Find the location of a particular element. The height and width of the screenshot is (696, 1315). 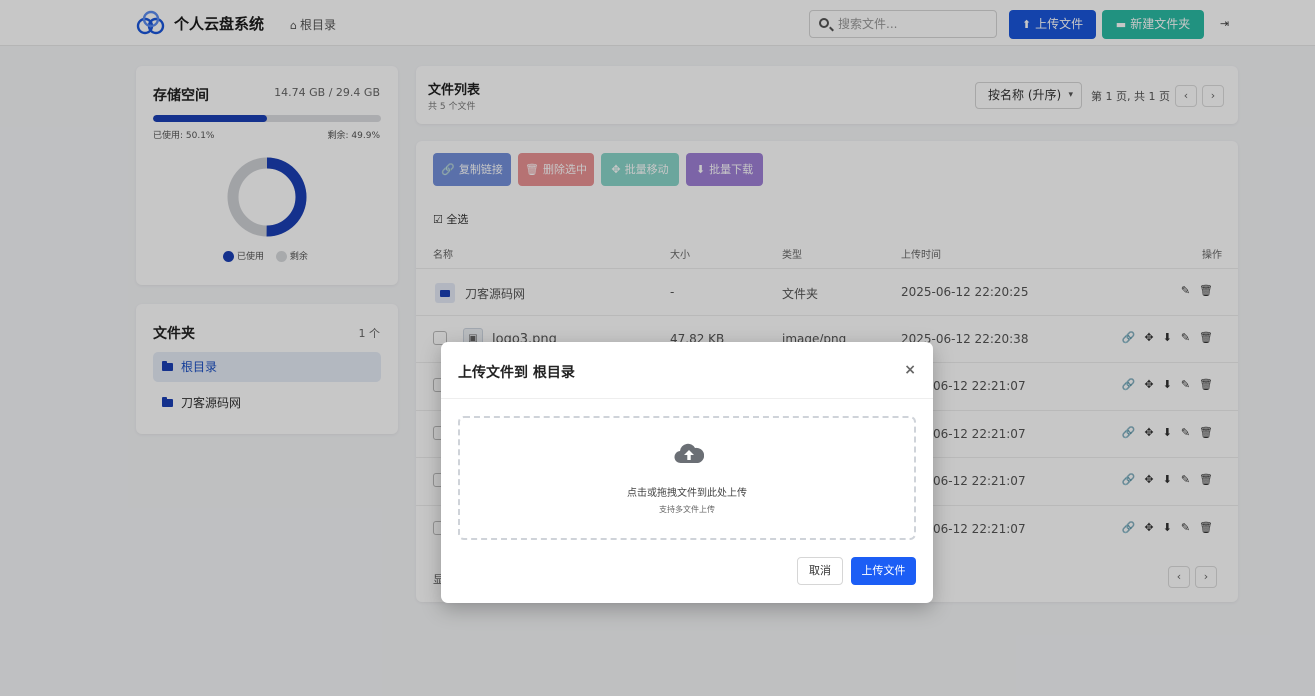

confirm-upload-button: 上传文件 is located at coordinates (883, 571).